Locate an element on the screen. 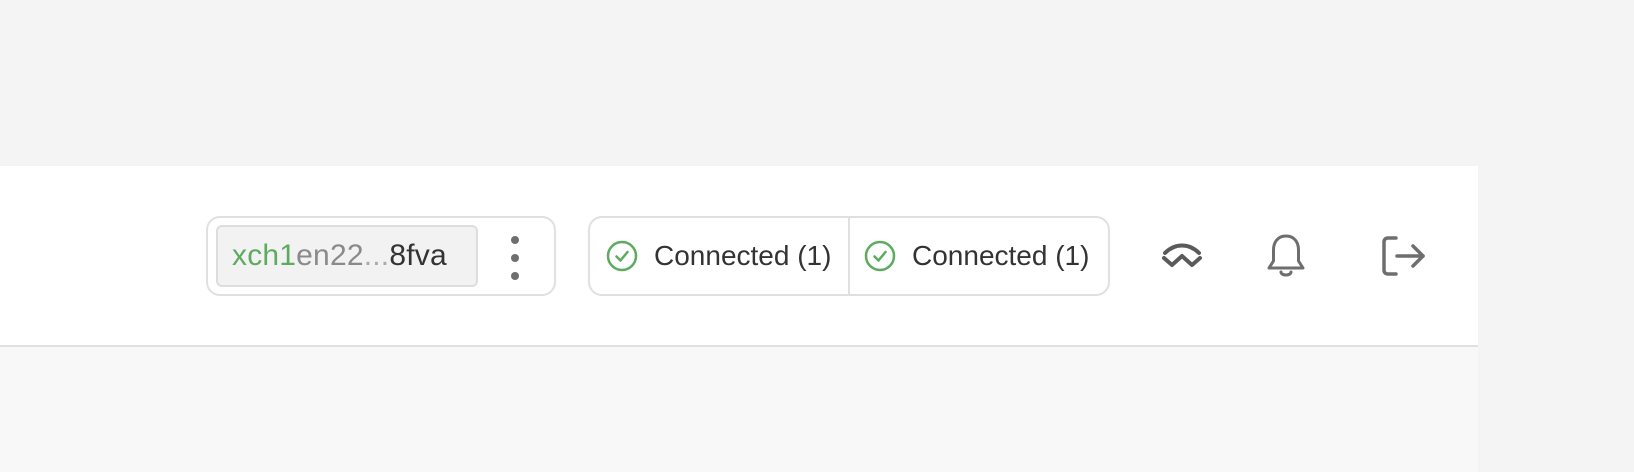 The image size is (1634, 472). logout-icon is located at coordinates (1403, 256).